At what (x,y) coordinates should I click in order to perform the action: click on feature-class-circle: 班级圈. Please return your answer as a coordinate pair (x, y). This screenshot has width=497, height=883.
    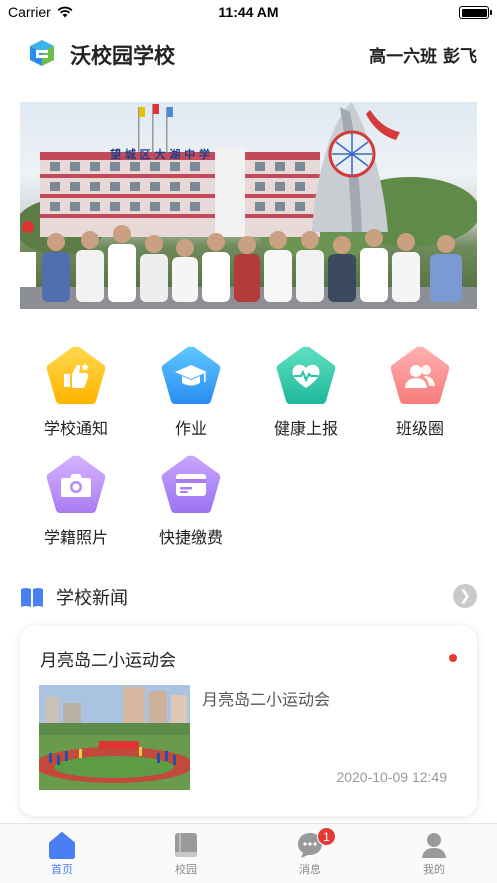
    Looking at the image, I should click on (420, 400).